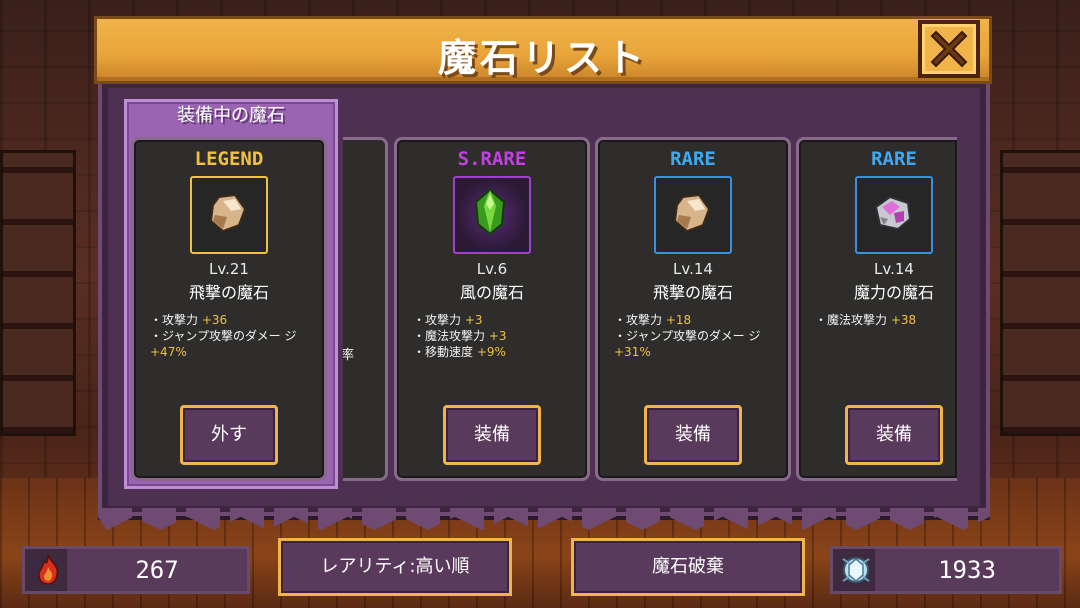 This screenshot has height=608, width=1080. Describe the element at coordinates (490, 212) in the screenshot. I see `green-crystal-icon` at that location.